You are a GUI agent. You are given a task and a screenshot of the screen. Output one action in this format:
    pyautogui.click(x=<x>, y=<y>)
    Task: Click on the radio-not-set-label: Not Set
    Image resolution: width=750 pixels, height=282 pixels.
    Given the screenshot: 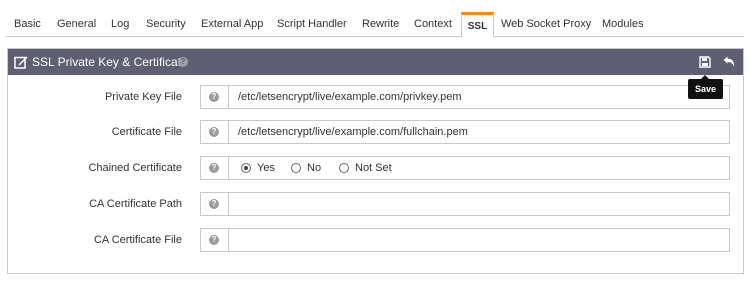 What is the action you would take?
    pyautogui.click(x=373, y=168)
    